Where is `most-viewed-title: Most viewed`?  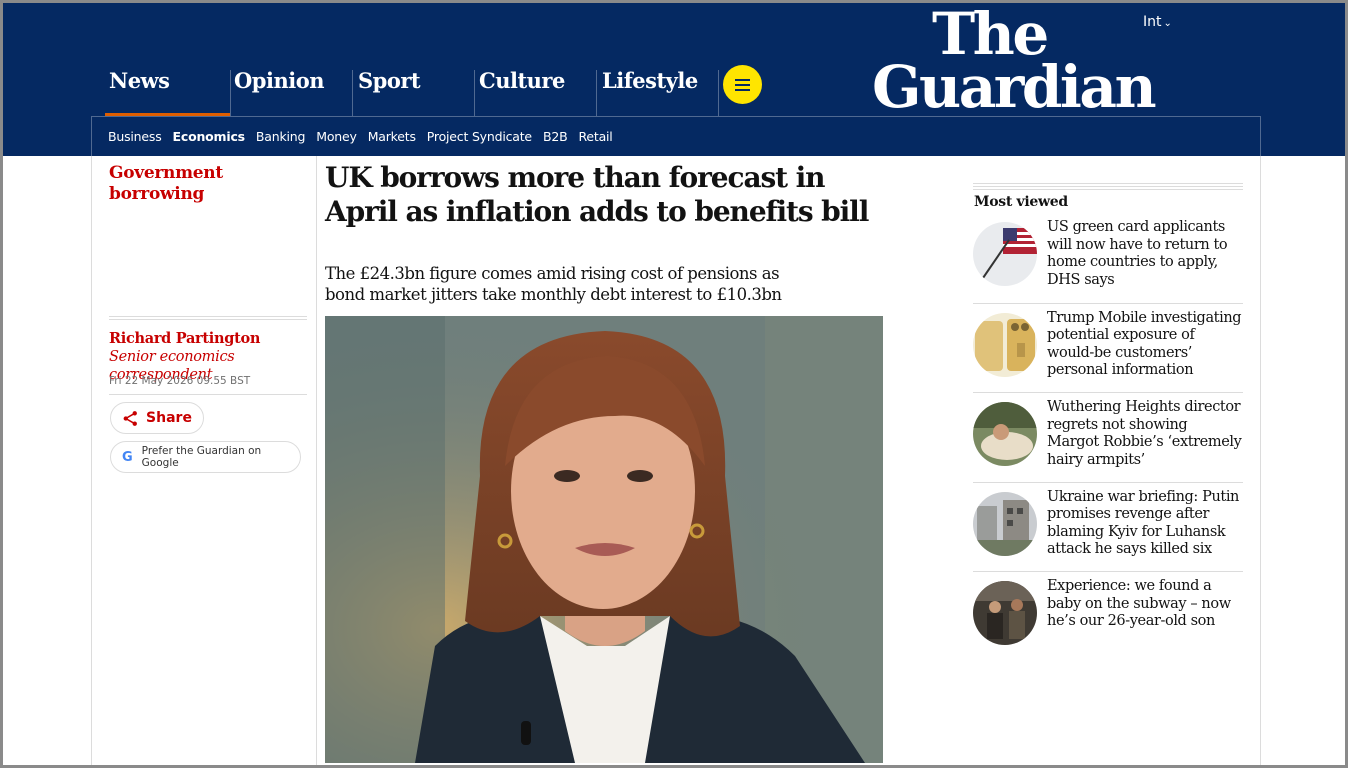 most-viewed-title: Most viewed is located at coordinates (1021, 202).